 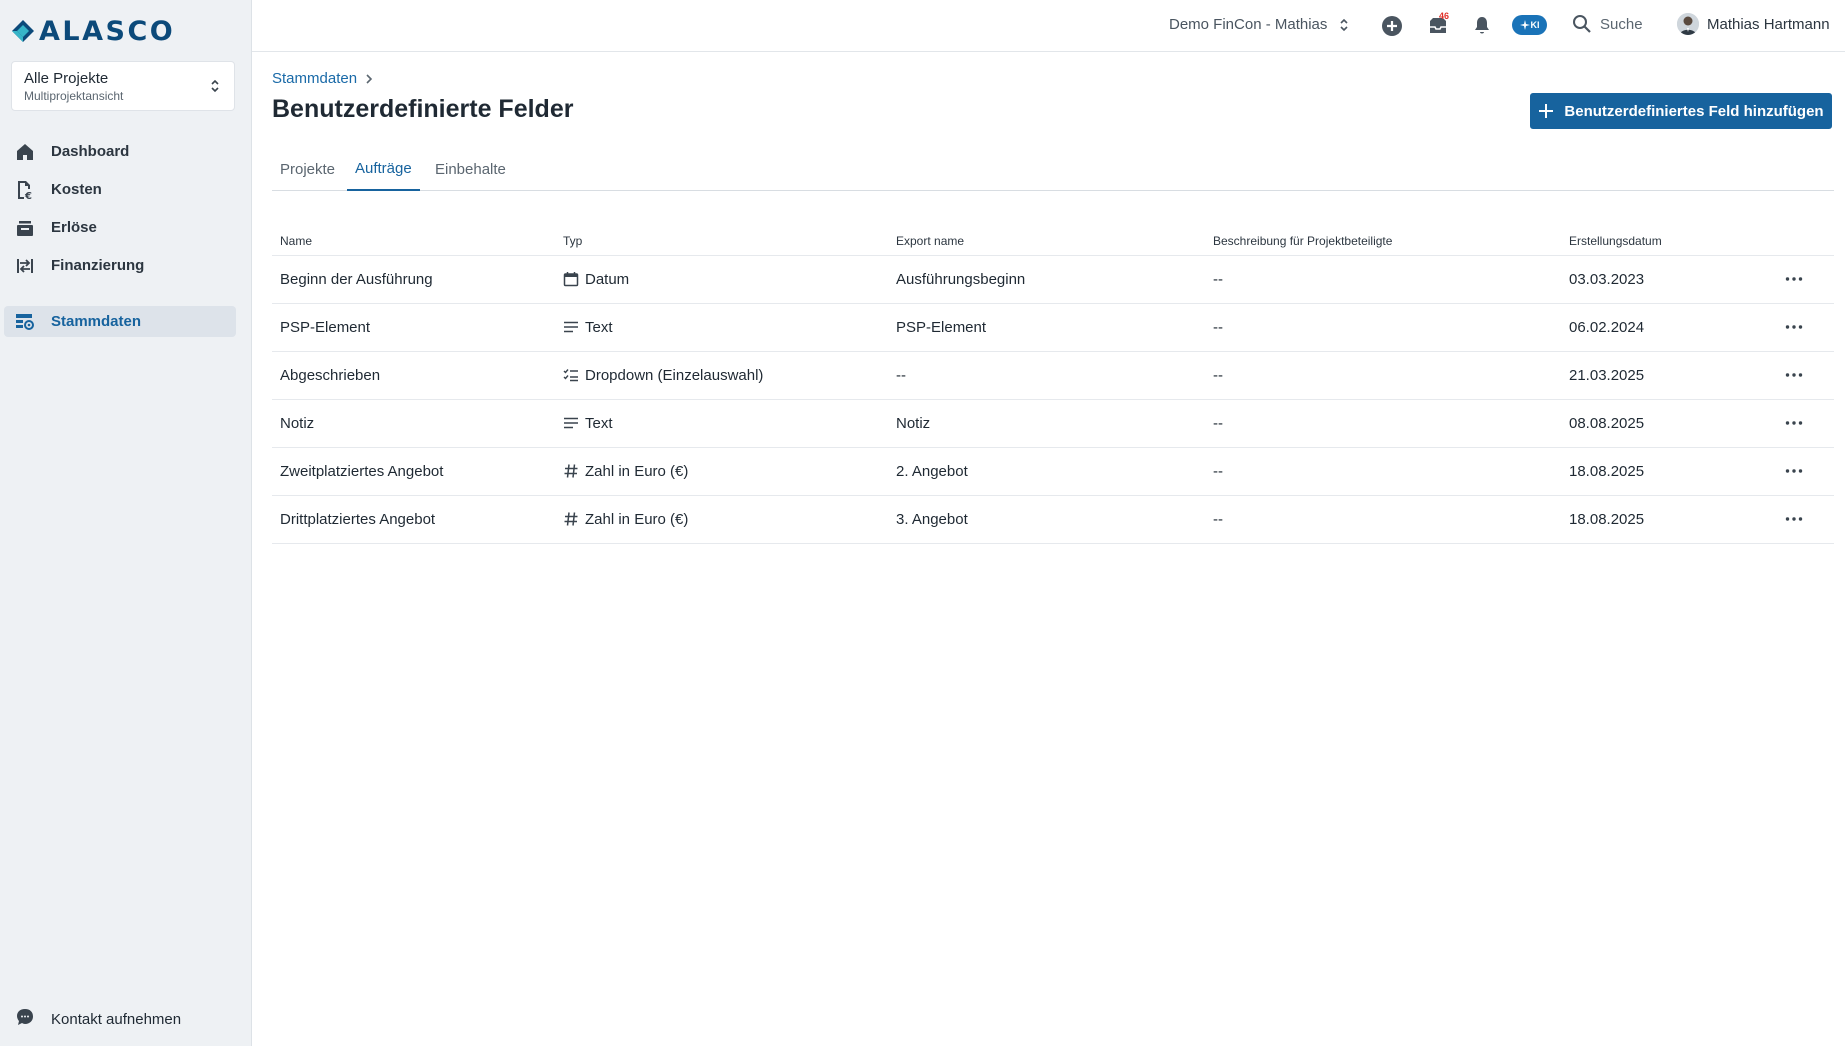 What do you see at coordinates (1046, 279) in the screenshot?
I see `cell-export-name: Ausführungsbeginn` at bounding box center [1046, 279].